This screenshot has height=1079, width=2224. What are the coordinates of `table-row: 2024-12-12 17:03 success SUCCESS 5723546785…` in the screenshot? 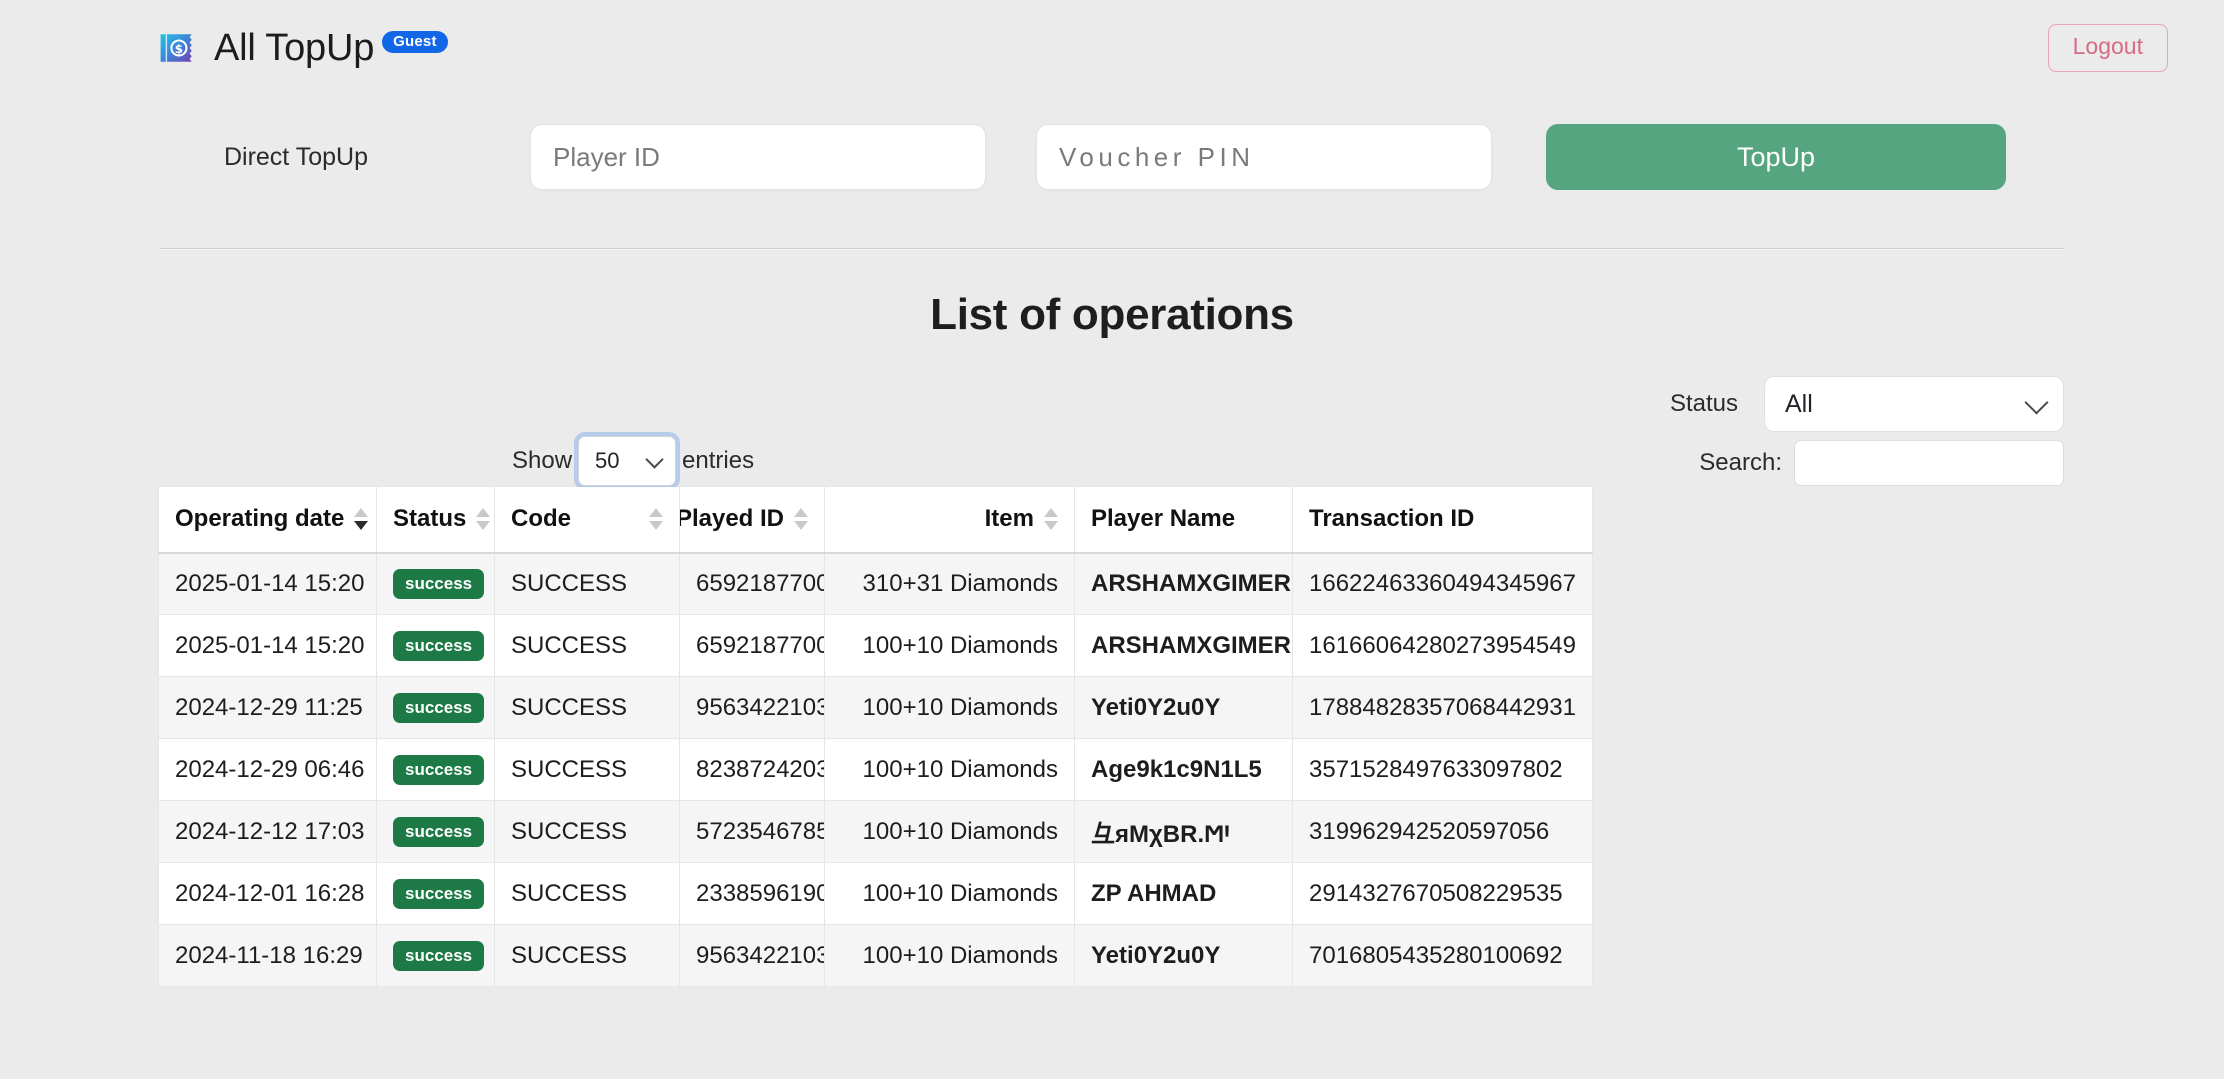 It's located at (875, 831).